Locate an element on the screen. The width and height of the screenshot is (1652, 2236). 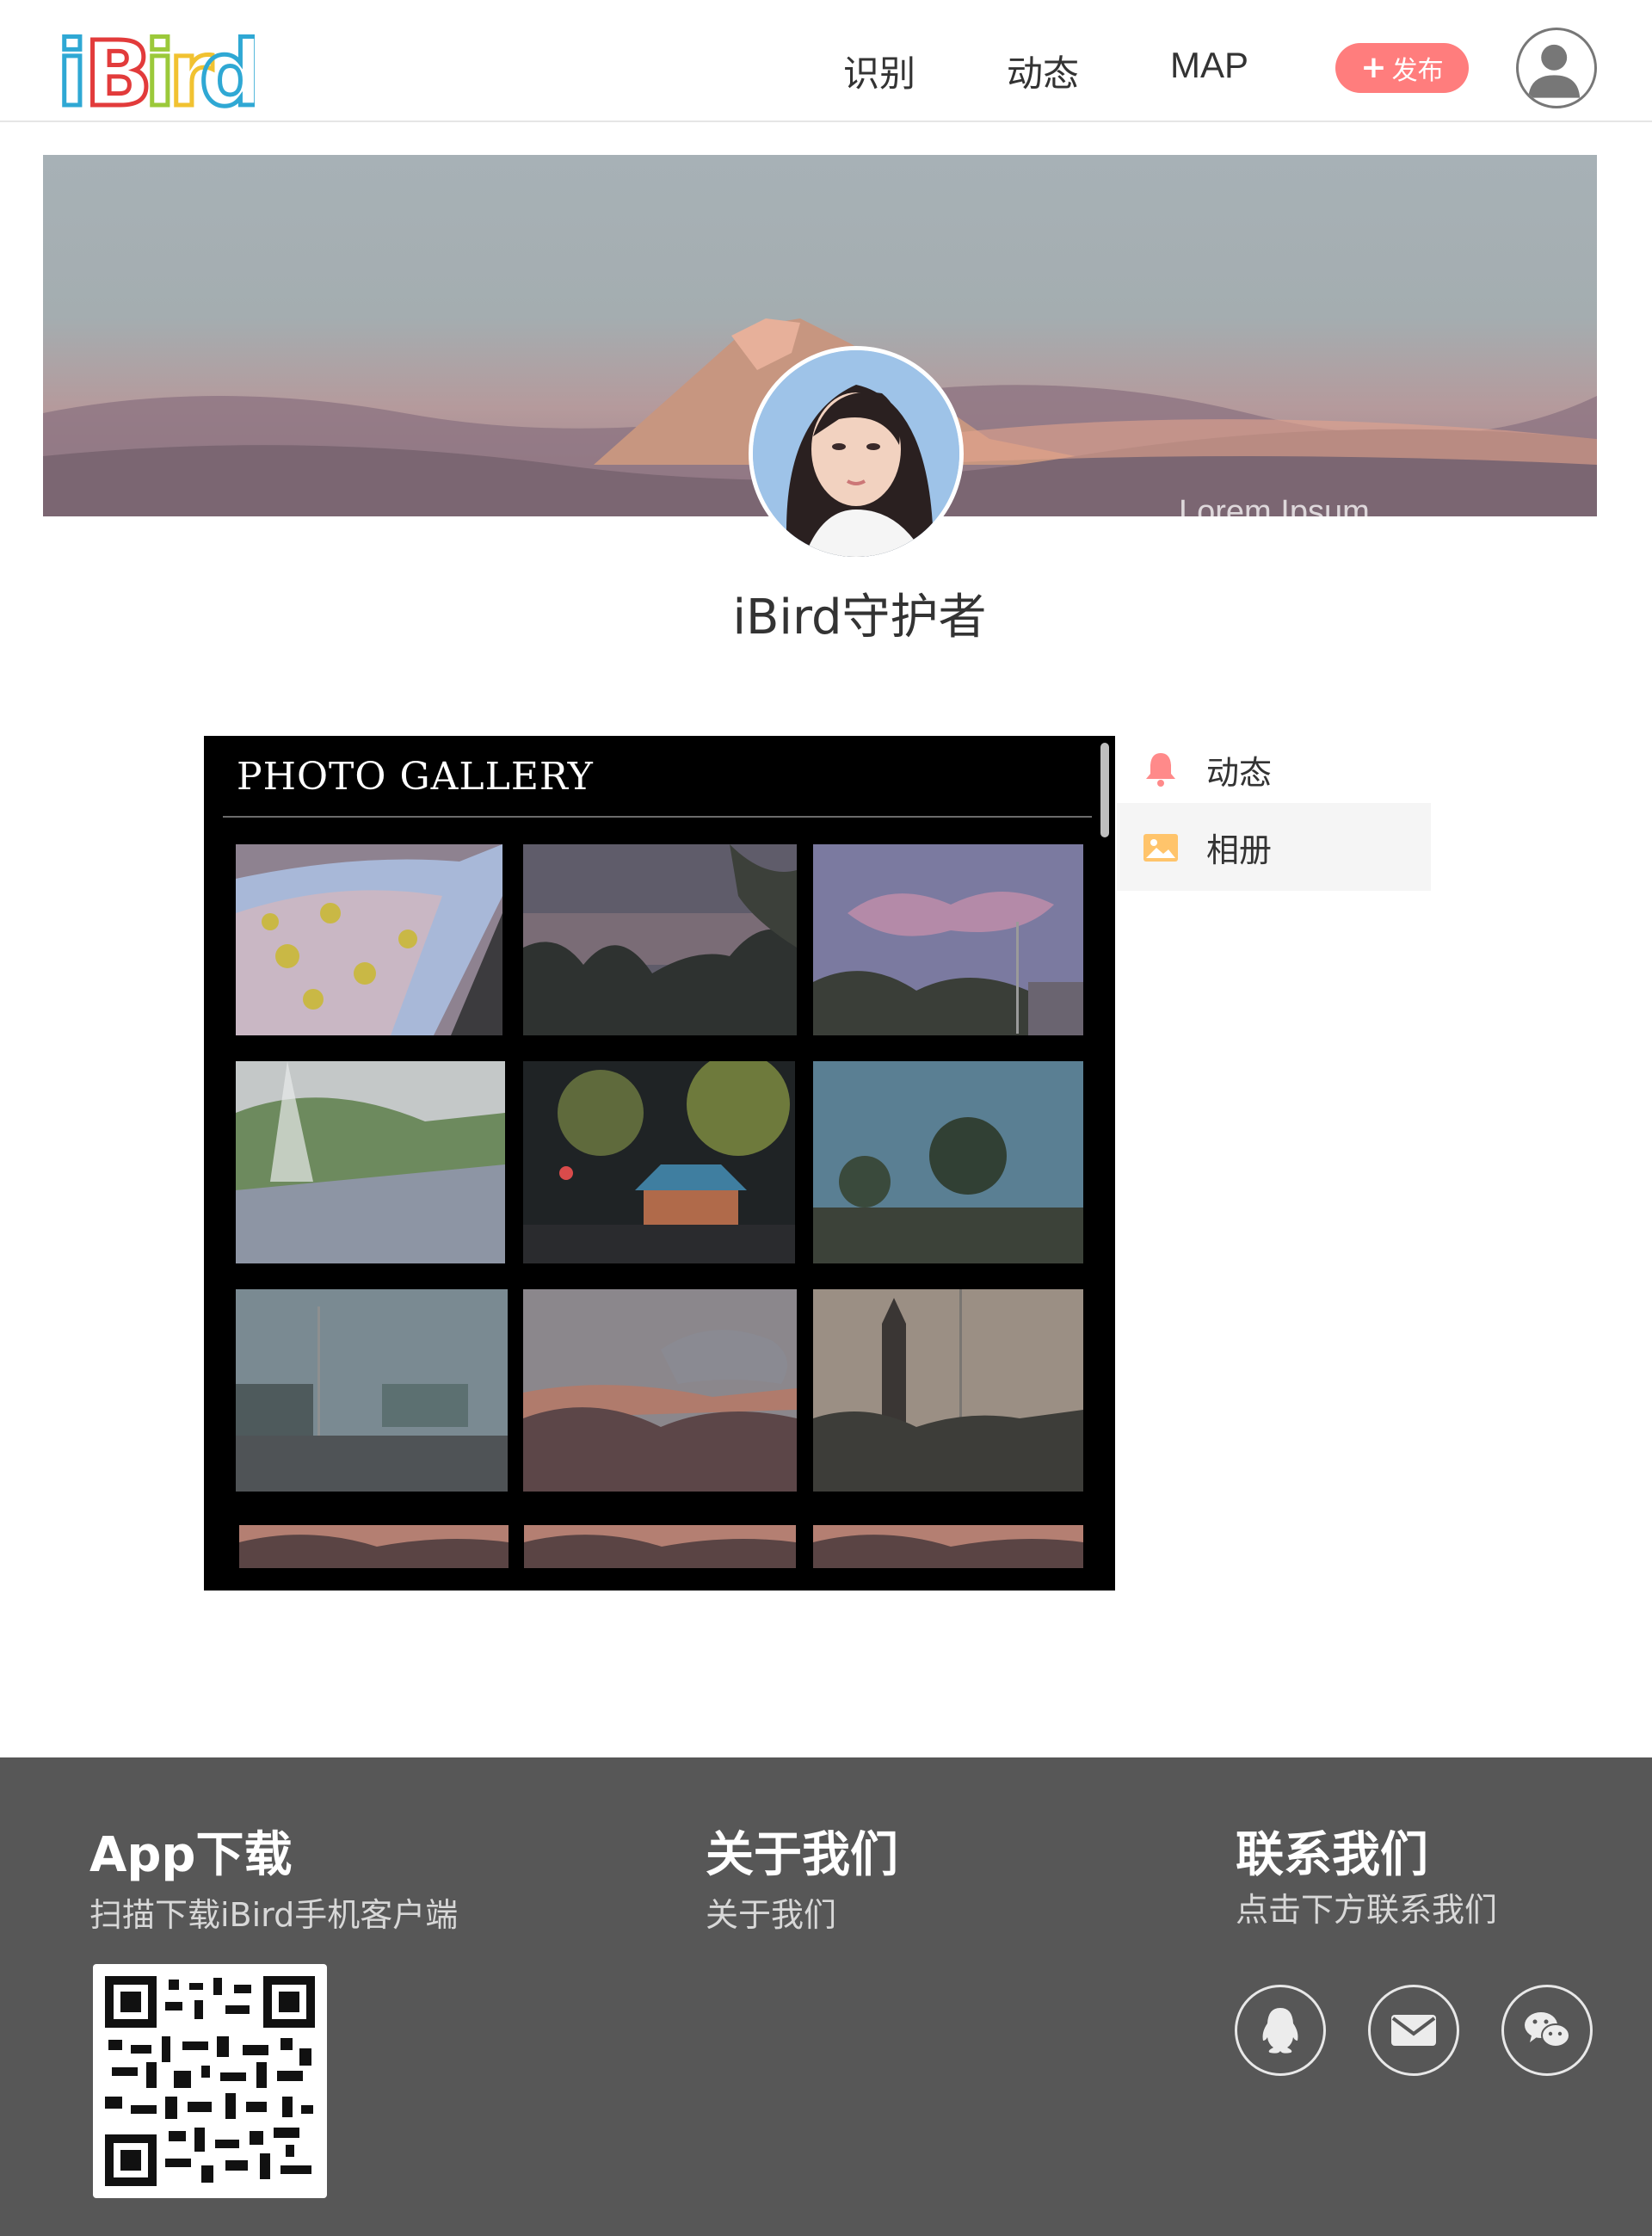
ibird-logo-mark: i B i r d is located at coordinates (160, 74).